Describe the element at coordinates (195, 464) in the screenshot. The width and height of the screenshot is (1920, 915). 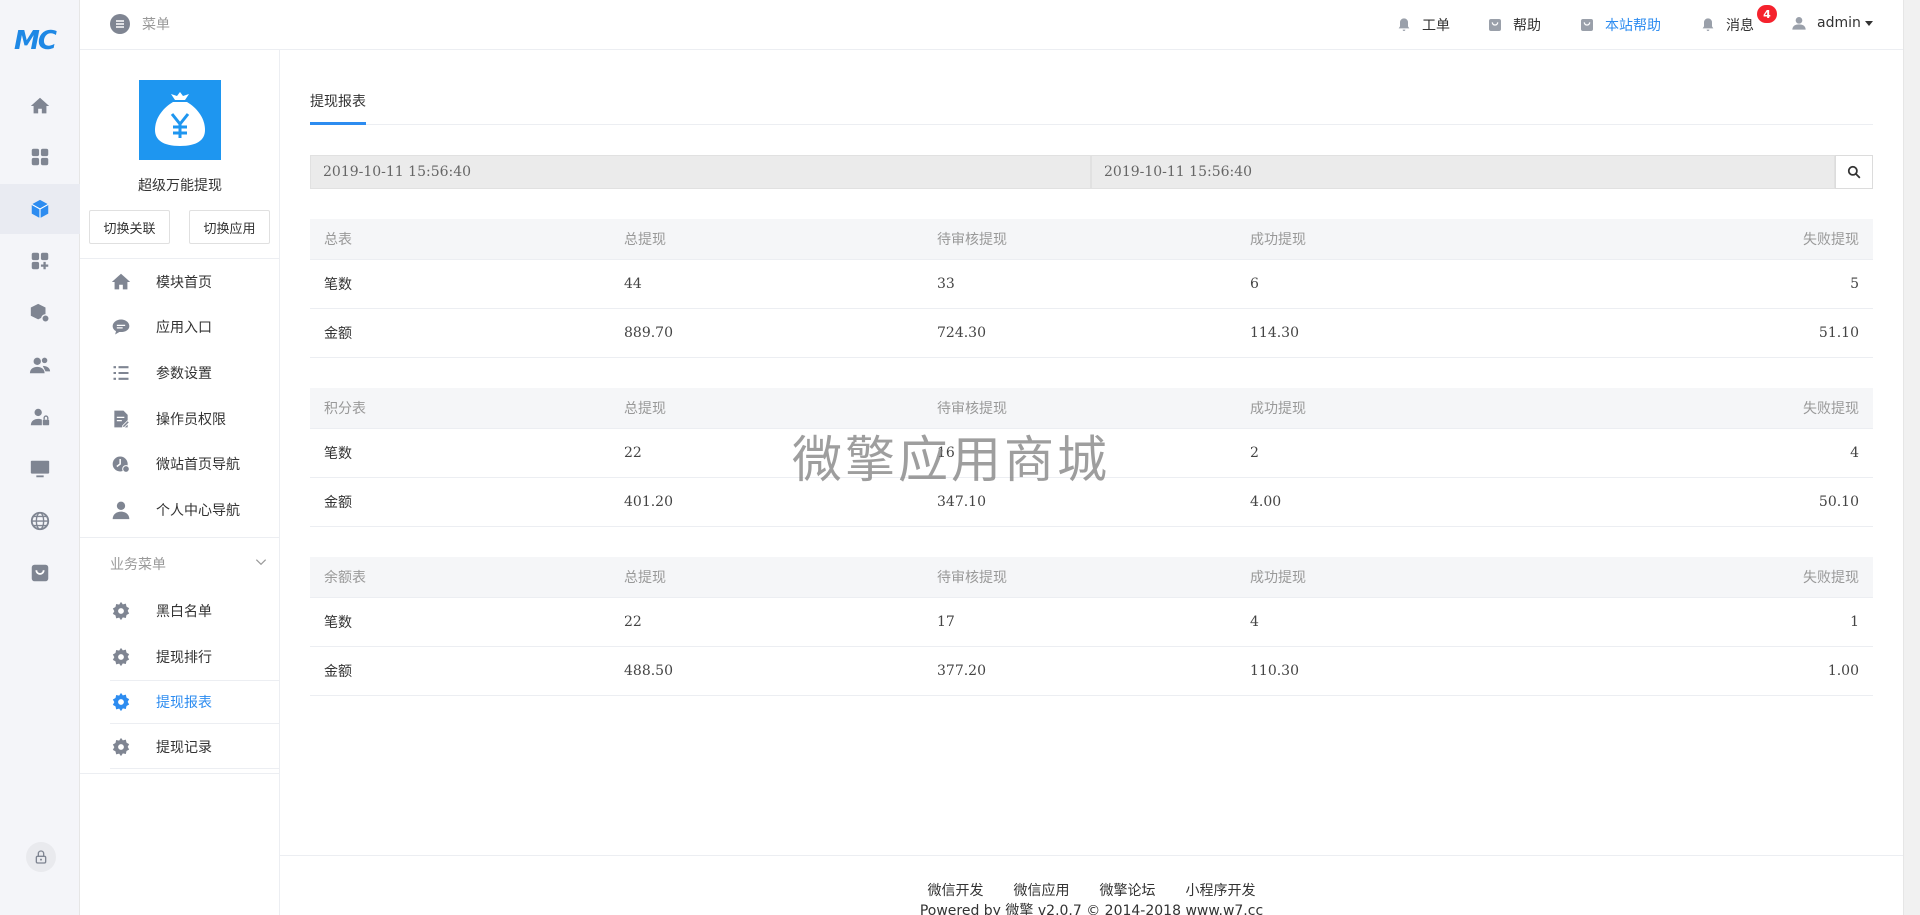
I see `nav-site-home-navigation: 微站首页导航` at that location.